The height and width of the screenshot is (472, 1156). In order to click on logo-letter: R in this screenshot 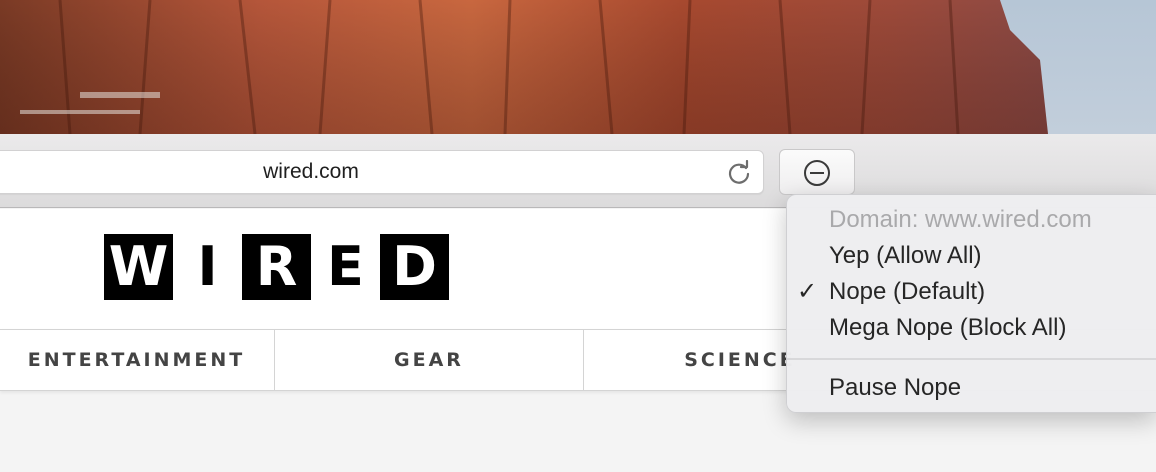, I will do `click(276, 267)`.